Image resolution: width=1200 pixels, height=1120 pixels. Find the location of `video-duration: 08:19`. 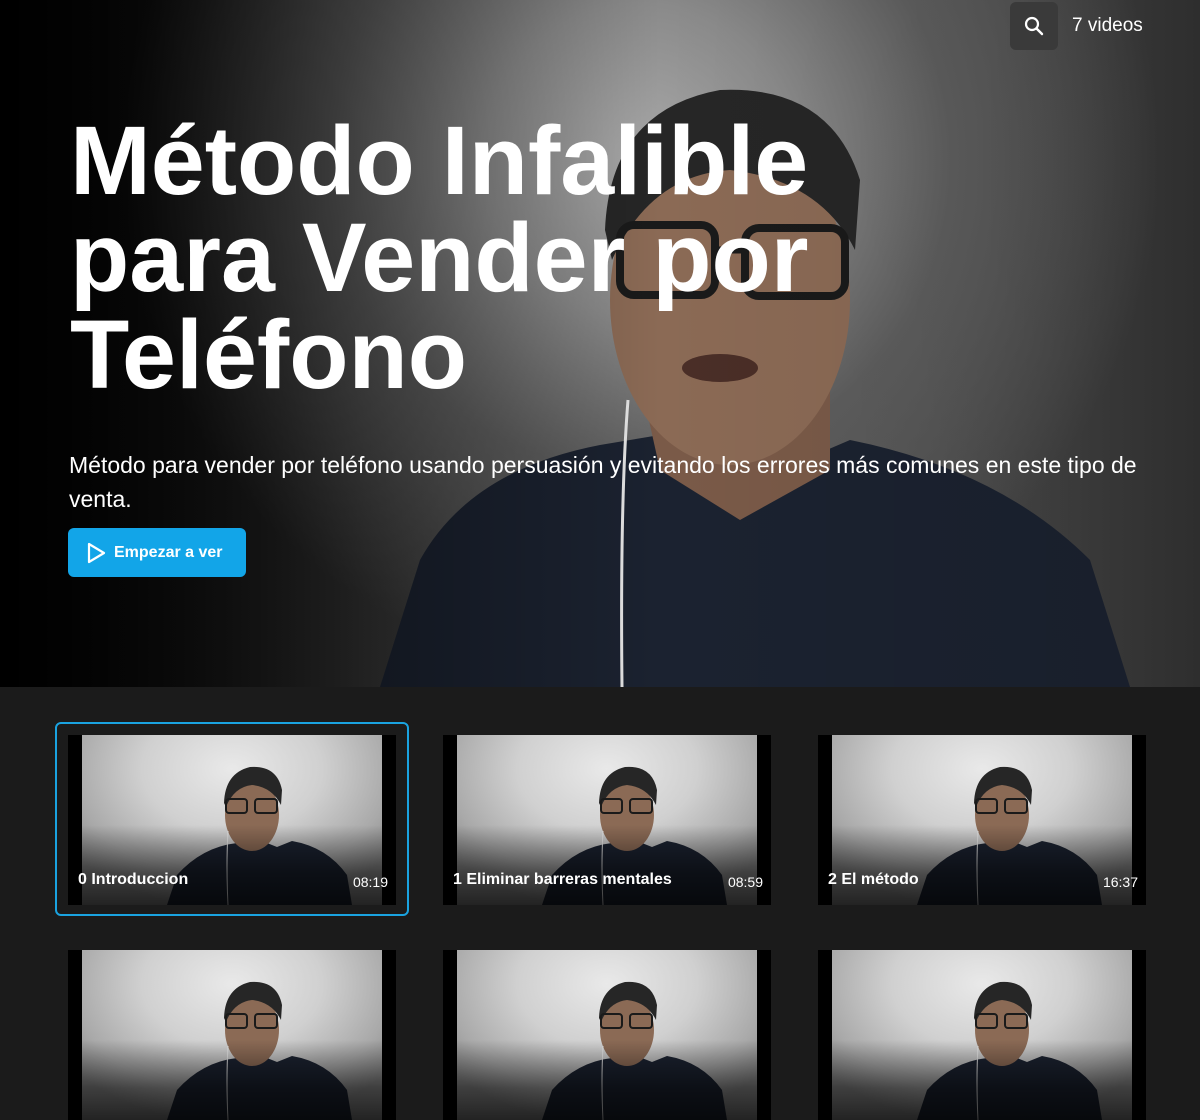

video-duration: 08:19 is located at coordinates (370, 882).